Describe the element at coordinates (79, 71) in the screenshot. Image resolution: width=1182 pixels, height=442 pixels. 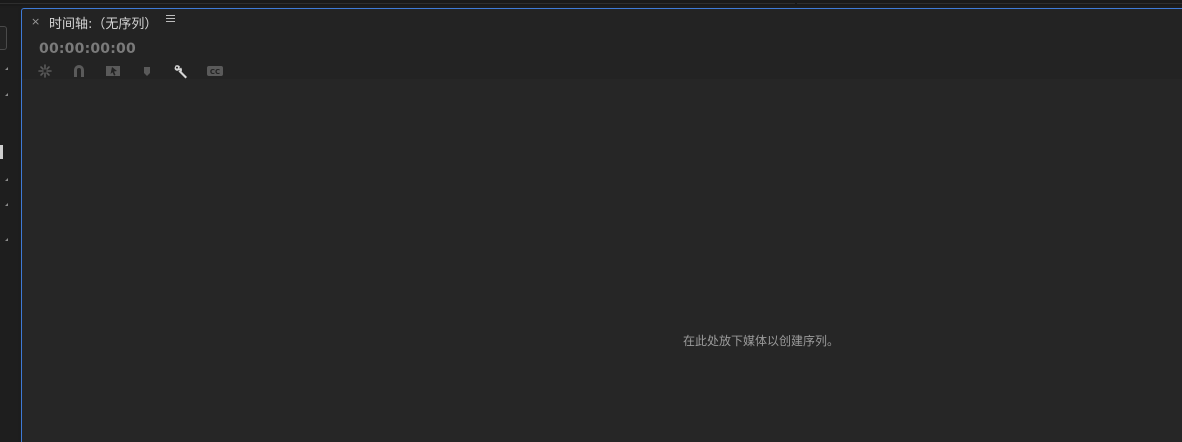
I see `snap-magnet-icon` at that location.